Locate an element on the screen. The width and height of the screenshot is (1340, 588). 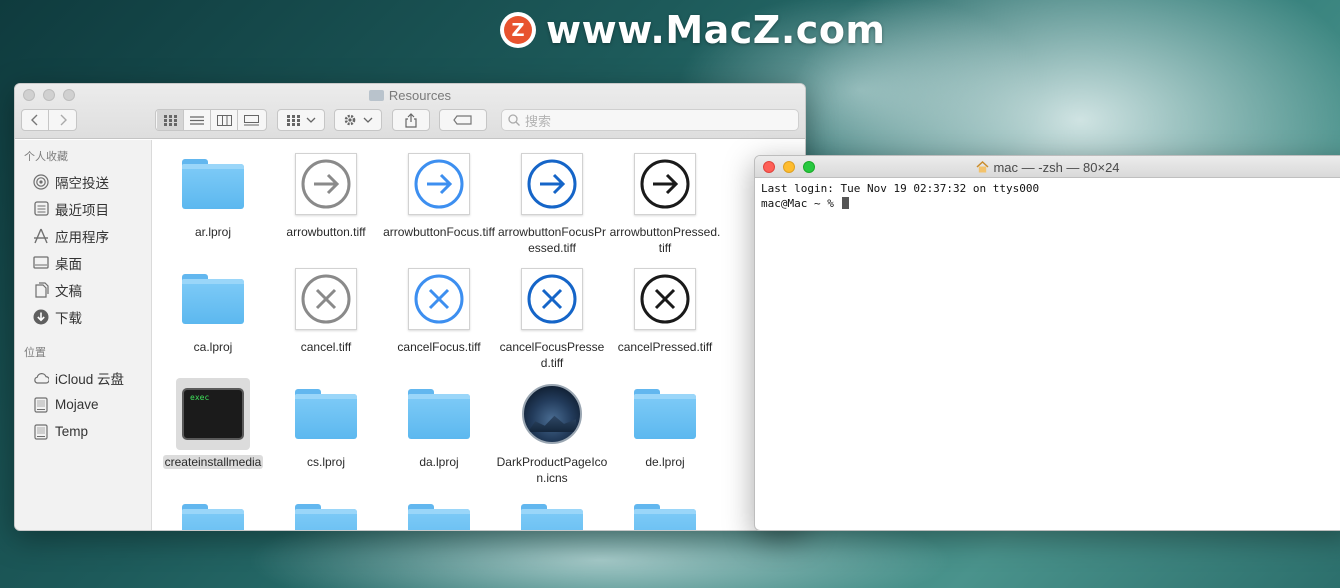
file-item: arrowbuttonFocusPressed.tiff is located at coordinates (552, 202).